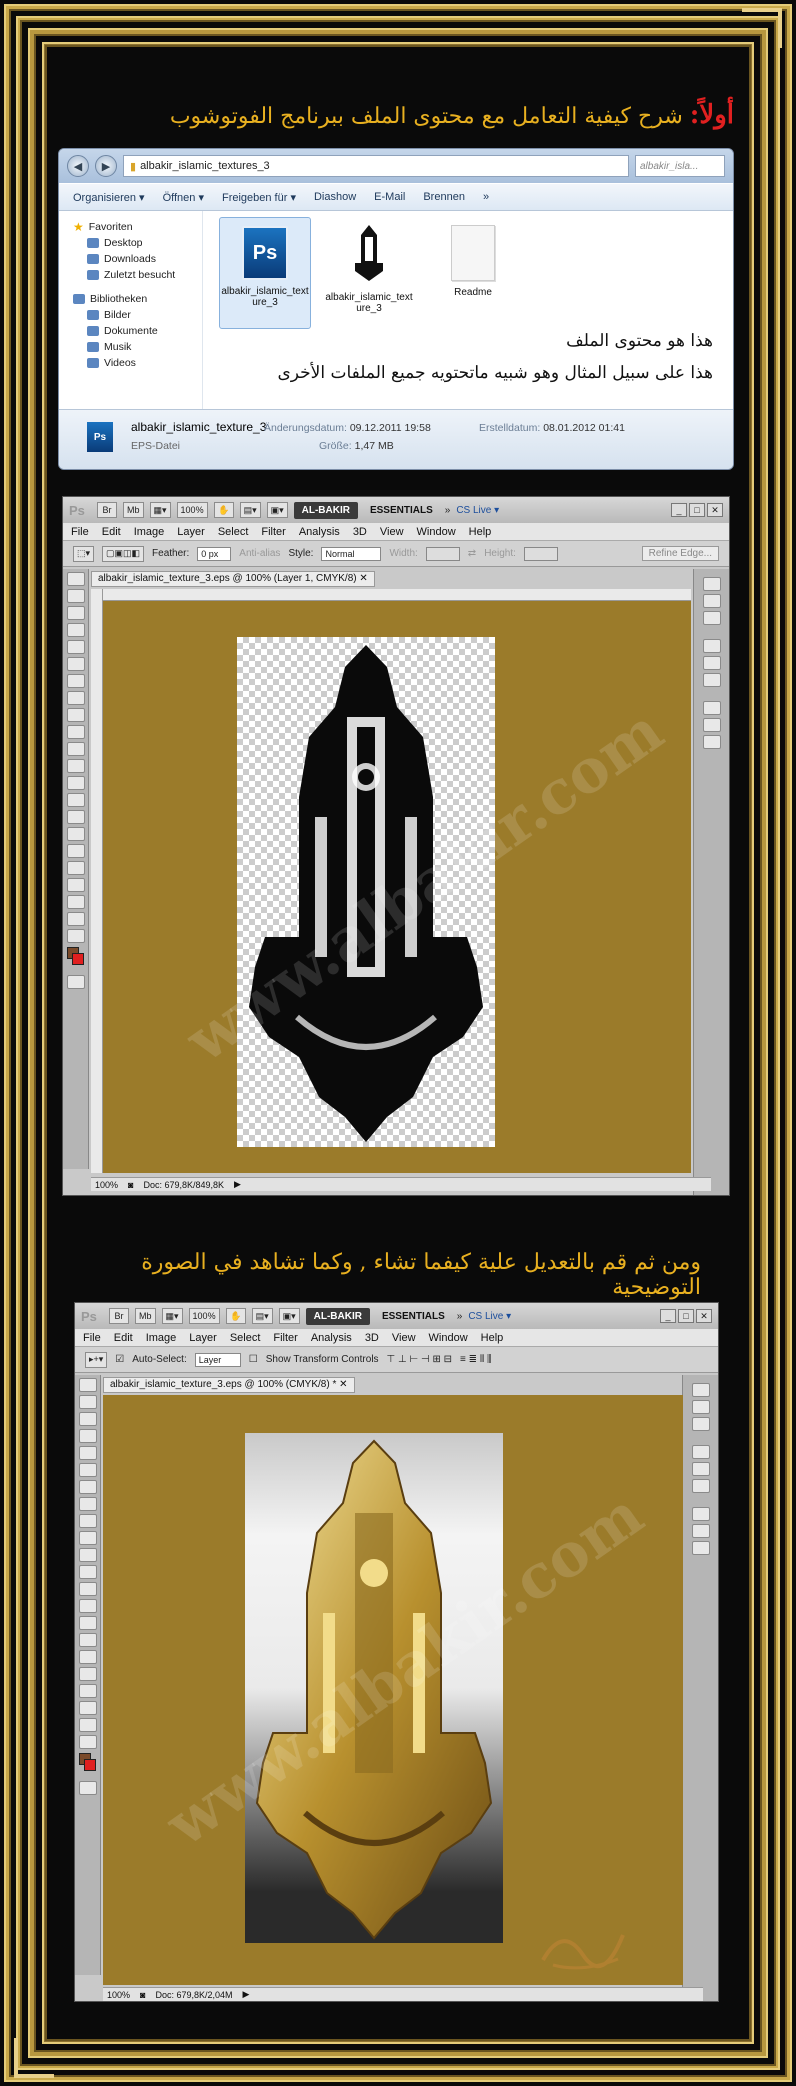  I want to click on sidebar-item-libraries: Bibliotheken, so click(130, 299).